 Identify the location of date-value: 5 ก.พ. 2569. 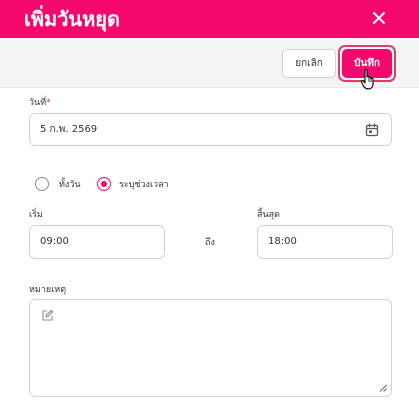
(69, 129).